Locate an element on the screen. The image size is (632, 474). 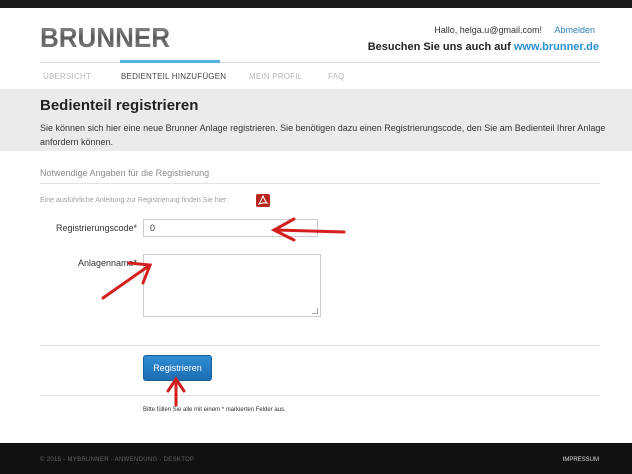
hint-divider is located at coordinates (320, 395).